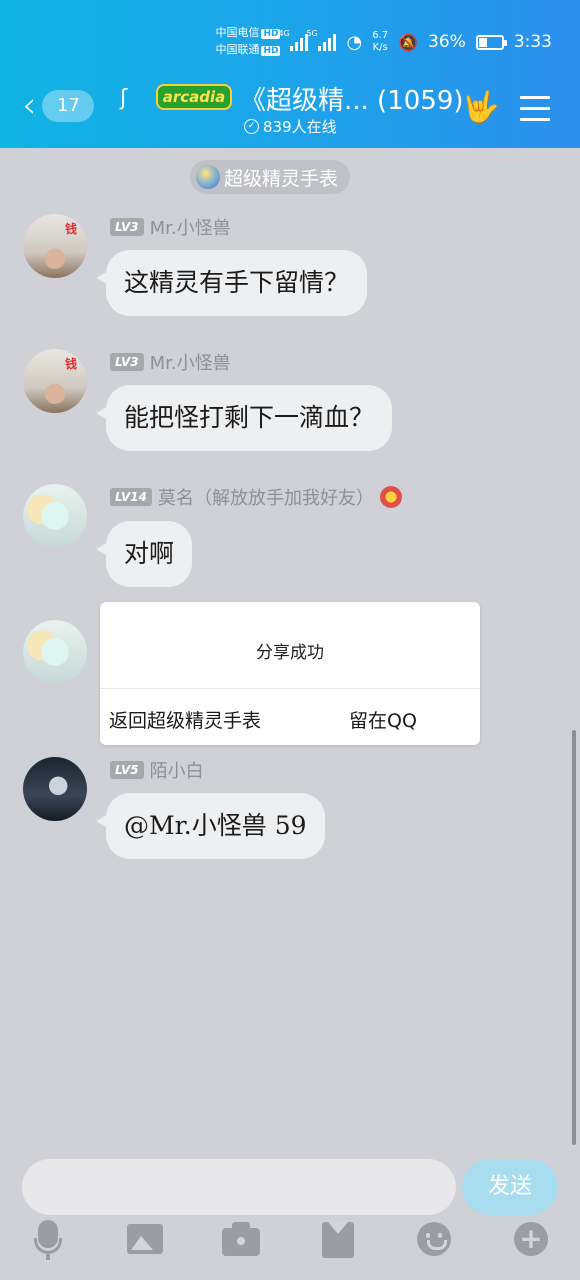  I want to click on emoji-icon, so click(435, 1240).